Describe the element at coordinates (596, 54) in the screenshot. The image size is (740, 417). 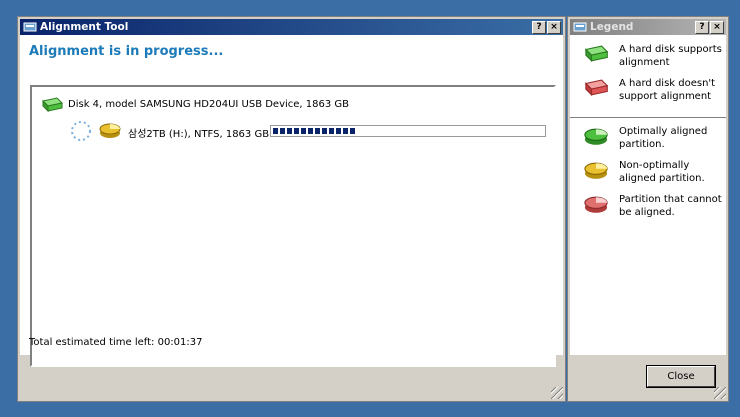
I see `disk-supported-icon` at that location.